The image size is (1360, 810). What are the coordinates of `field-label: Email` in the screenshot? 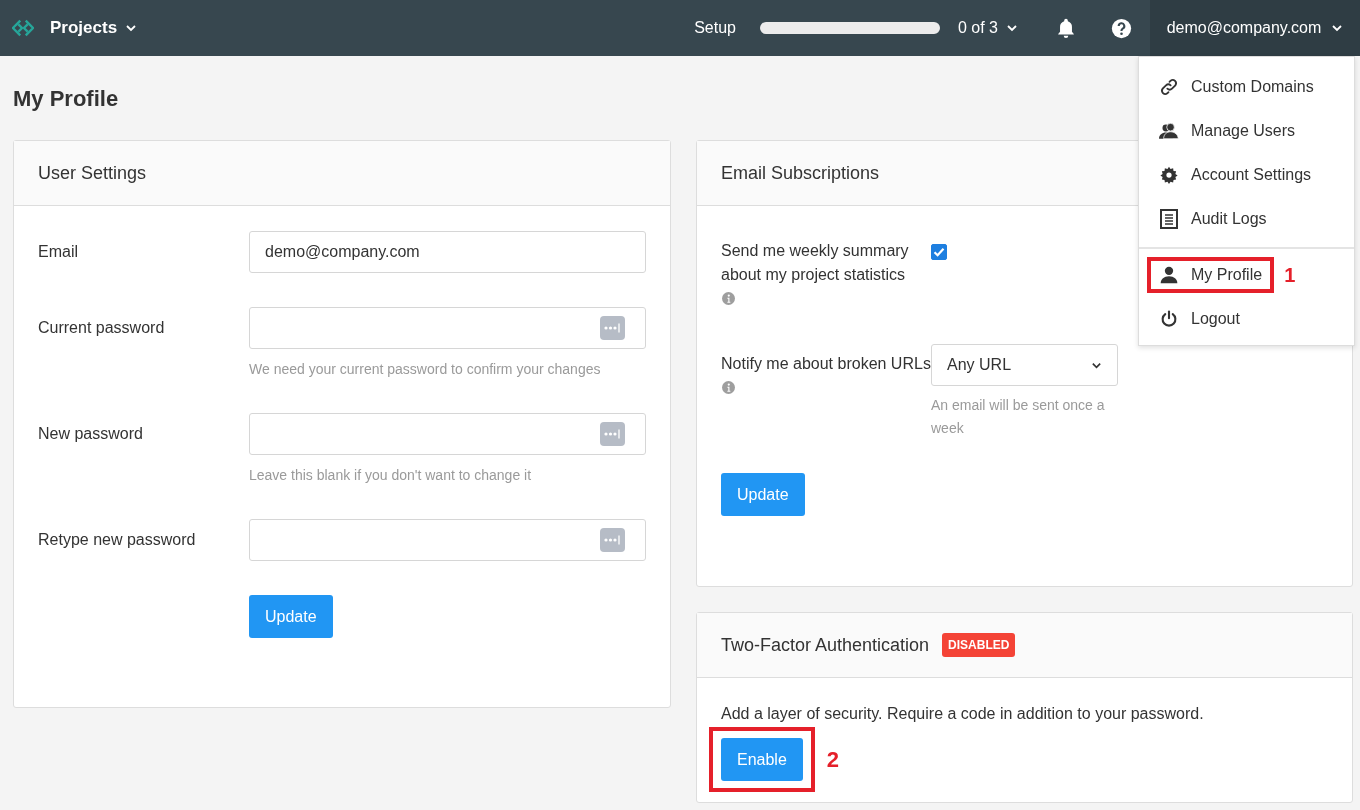 It's located at (58, 252).